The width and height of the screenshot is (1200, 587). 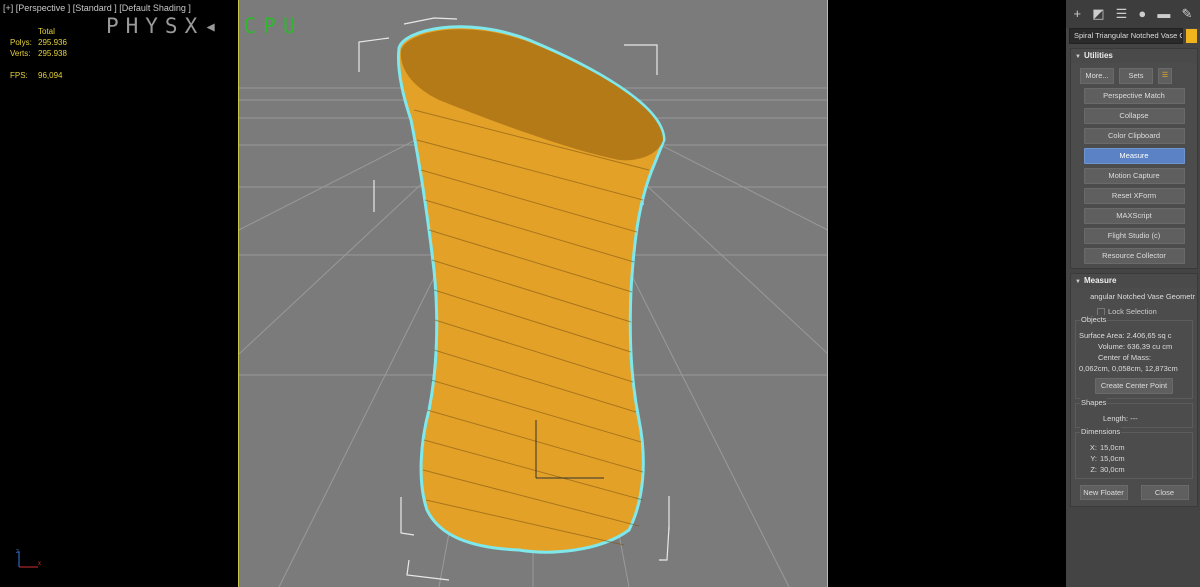 I want to click on physx-arrow-icon: ◂, so click(x=214, y=26).